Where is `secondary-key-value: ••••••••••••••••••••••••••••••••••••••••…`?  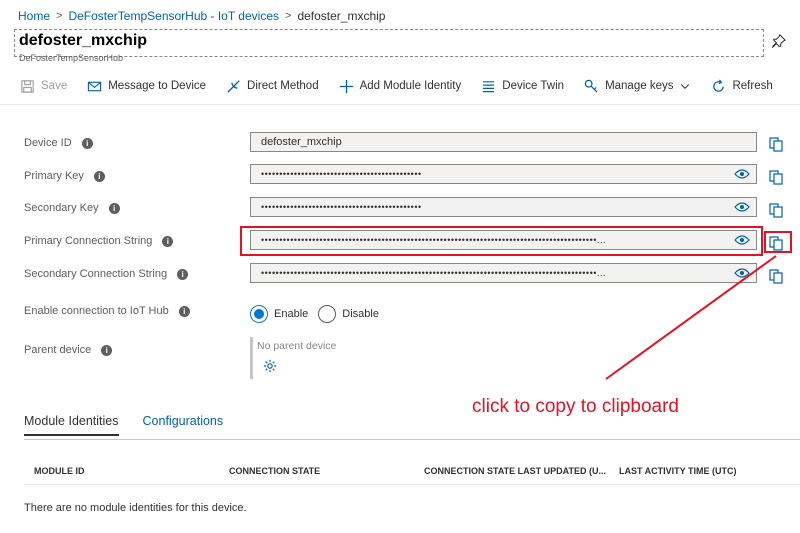 secondary-key-value: ••••••••••••••••••••••••••••••••••••••••… is located at coordinates (341, 207).